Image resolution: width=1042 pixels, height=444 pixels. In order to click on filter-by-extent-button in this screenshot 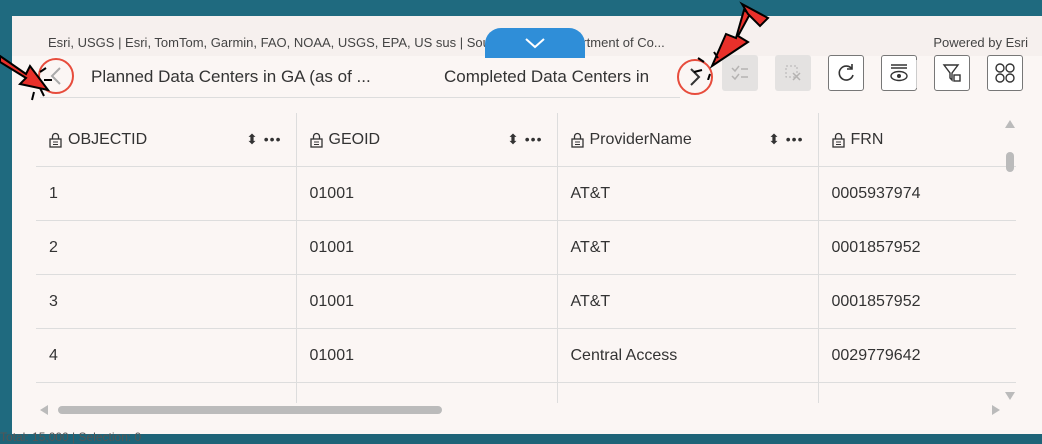, I will do `click(952, 73)`.